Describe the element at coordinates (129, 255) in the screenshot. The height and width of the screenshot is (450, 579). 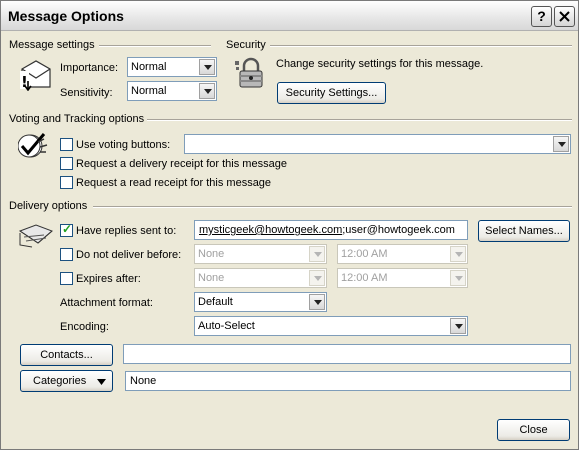
I see `do-not-deliver-label: Do not deliver before:` at that location.